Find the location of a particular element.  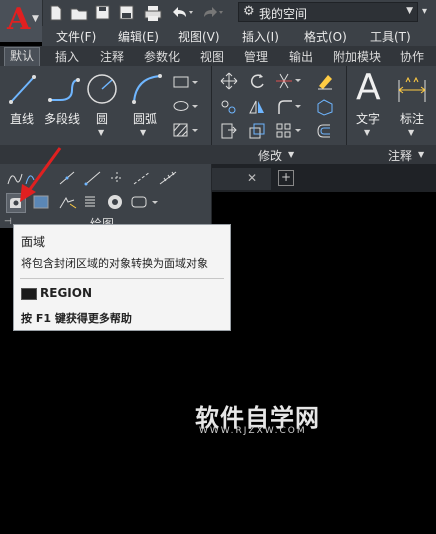

ray-icon is located at coordinates (93, 179).